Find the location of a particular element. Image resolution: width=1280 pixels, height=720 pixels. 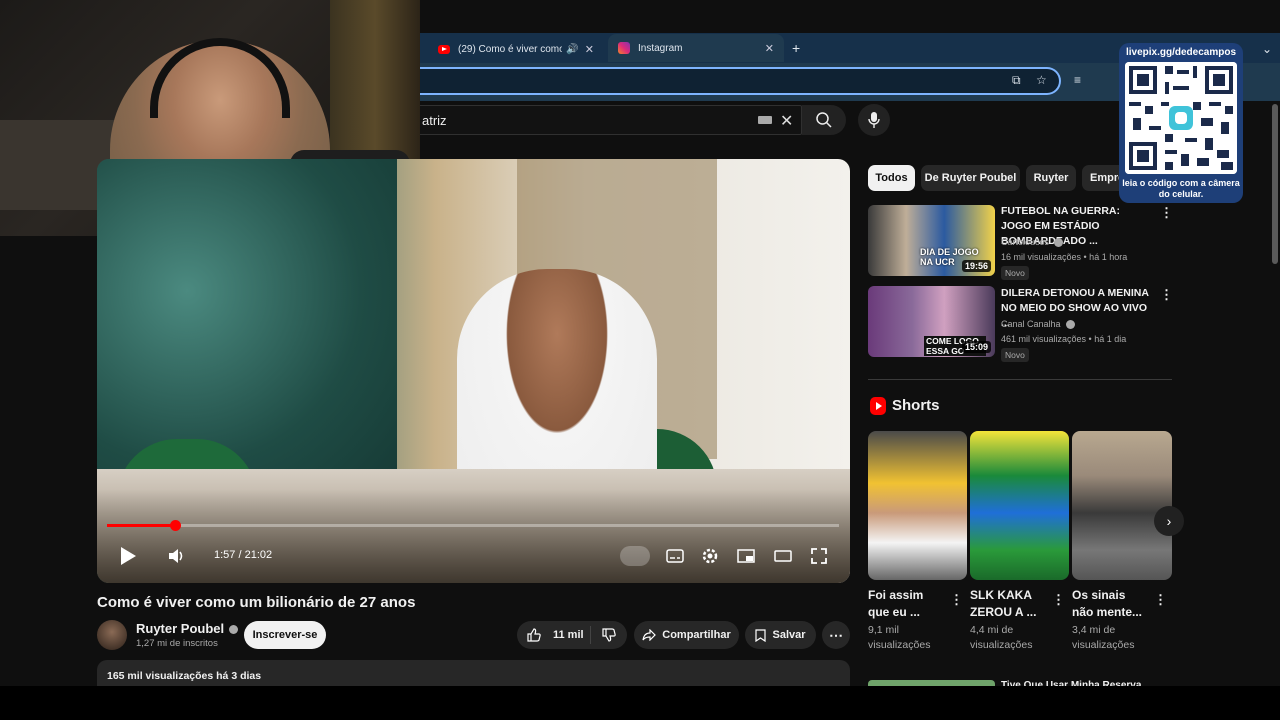

rec-channel-text: Canal Canalha is located at coordinates (1031, 324).